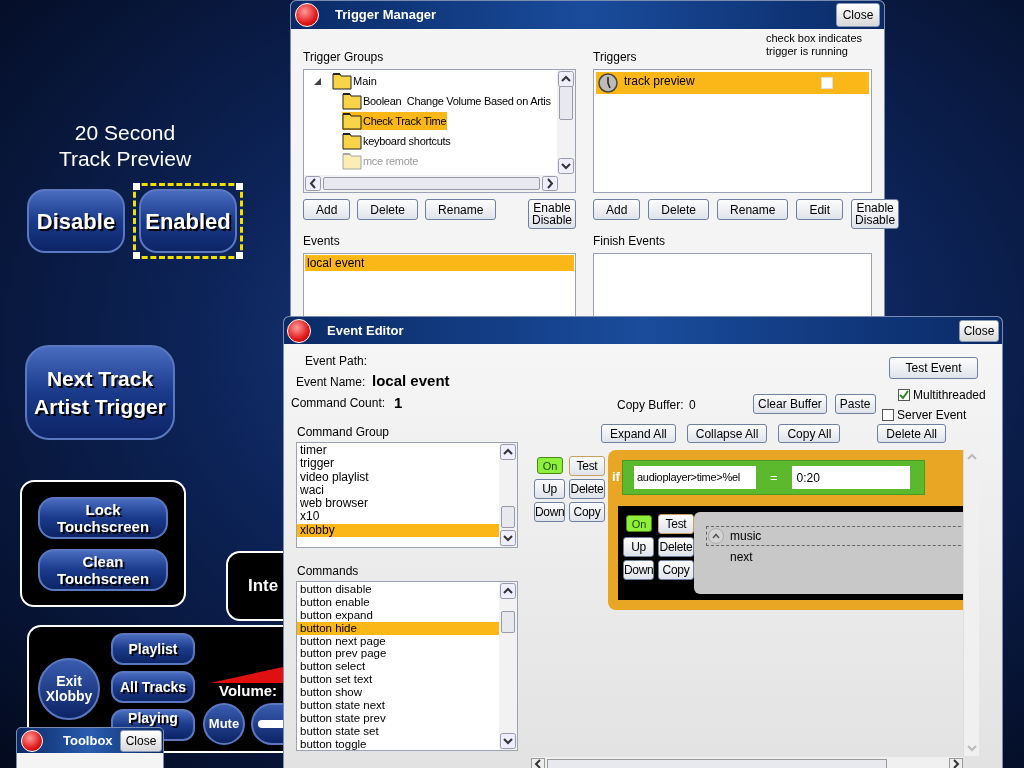 This screenshot has width=1024, height=768. I want to click on list-item: button show, so click(398, 692).